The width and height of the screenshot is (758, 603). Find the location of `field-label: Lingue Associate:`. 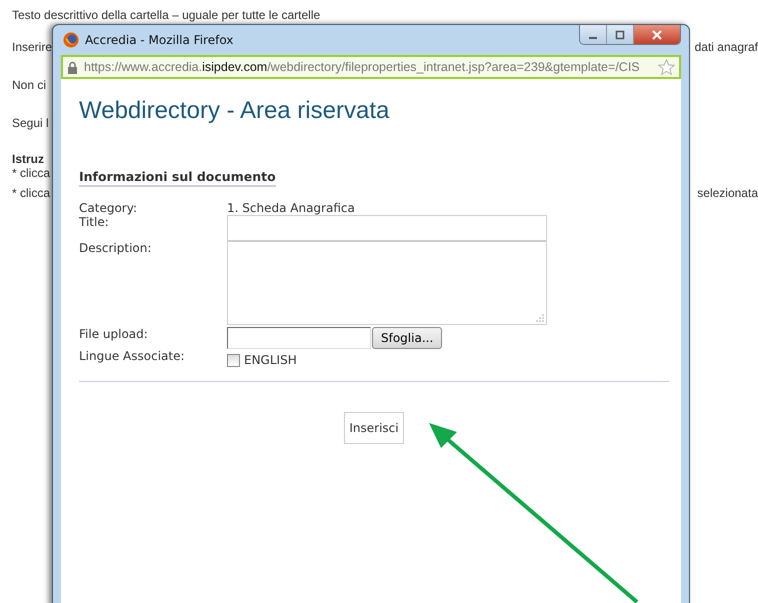

field-label: Lingue Associate: is located at coordinates (132, 356).